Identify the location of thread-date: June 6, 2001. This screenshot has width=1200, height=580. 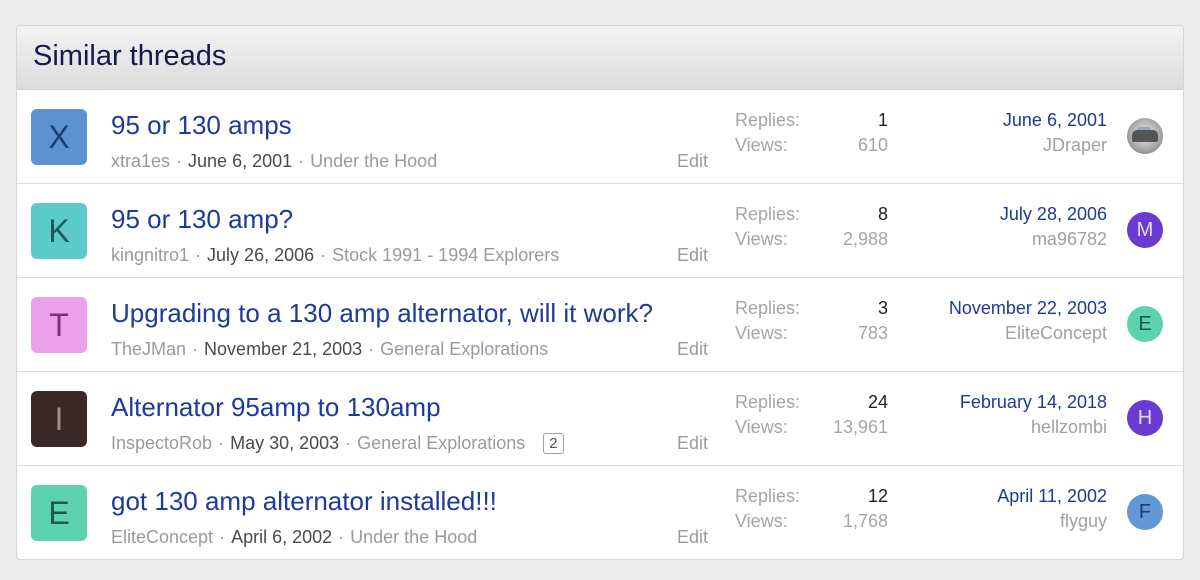
(240, 161).